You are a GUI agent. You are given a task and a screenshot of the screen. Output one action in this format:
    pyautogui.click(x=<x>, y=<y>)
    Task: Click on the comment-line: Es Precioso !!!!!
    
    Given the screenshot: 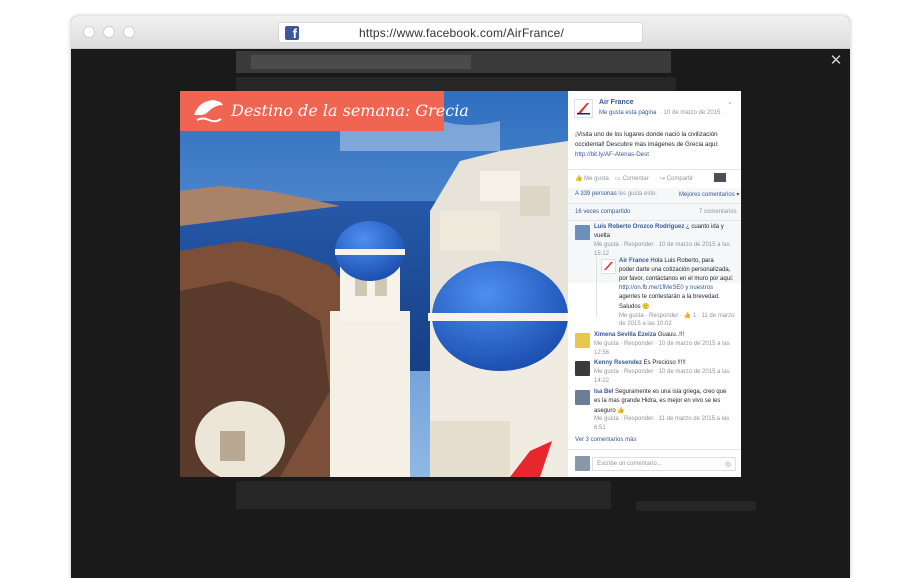 What is the action you would take?
    pyautogui.click(x=664, y=363)
    